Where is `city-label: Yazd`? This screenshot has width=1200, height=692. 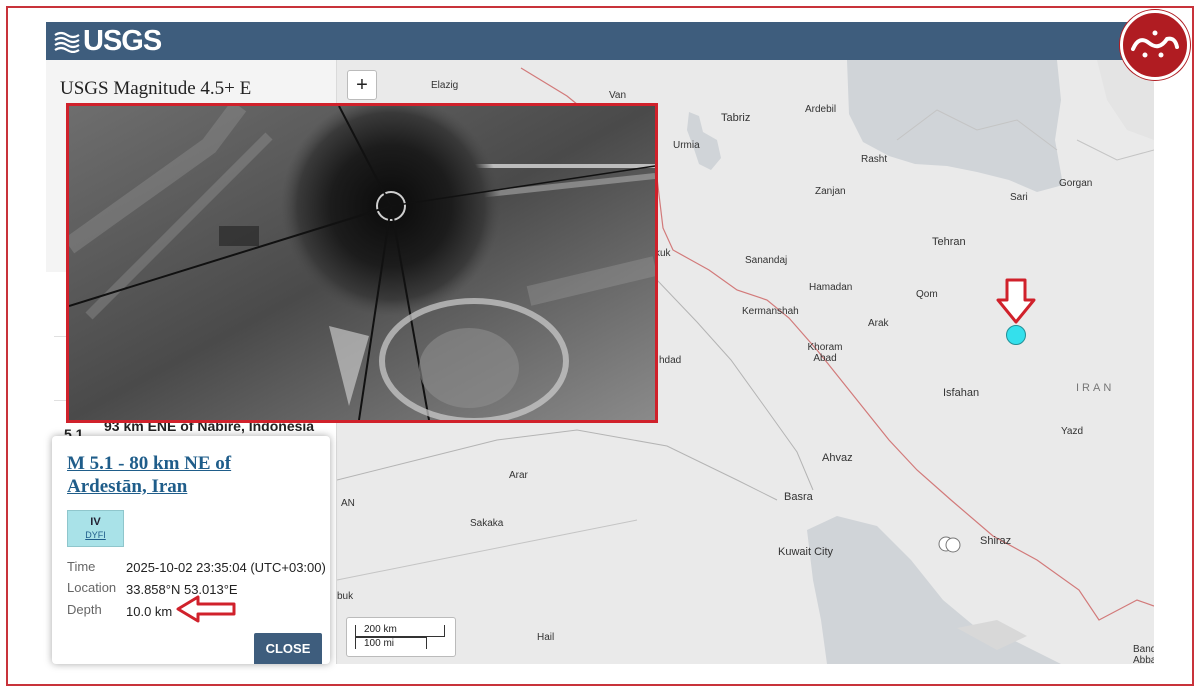
city-label: Yazd is located at coordinates (1072, 431).